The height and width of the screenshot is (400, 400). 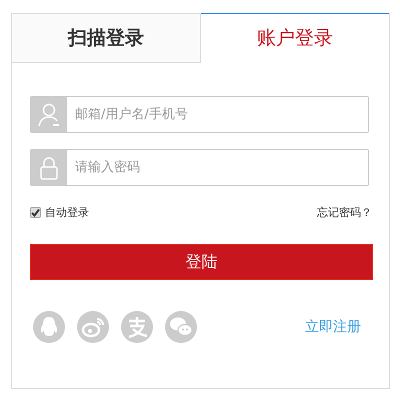 I want to click on lock-icon, so click(x=49, y=168).